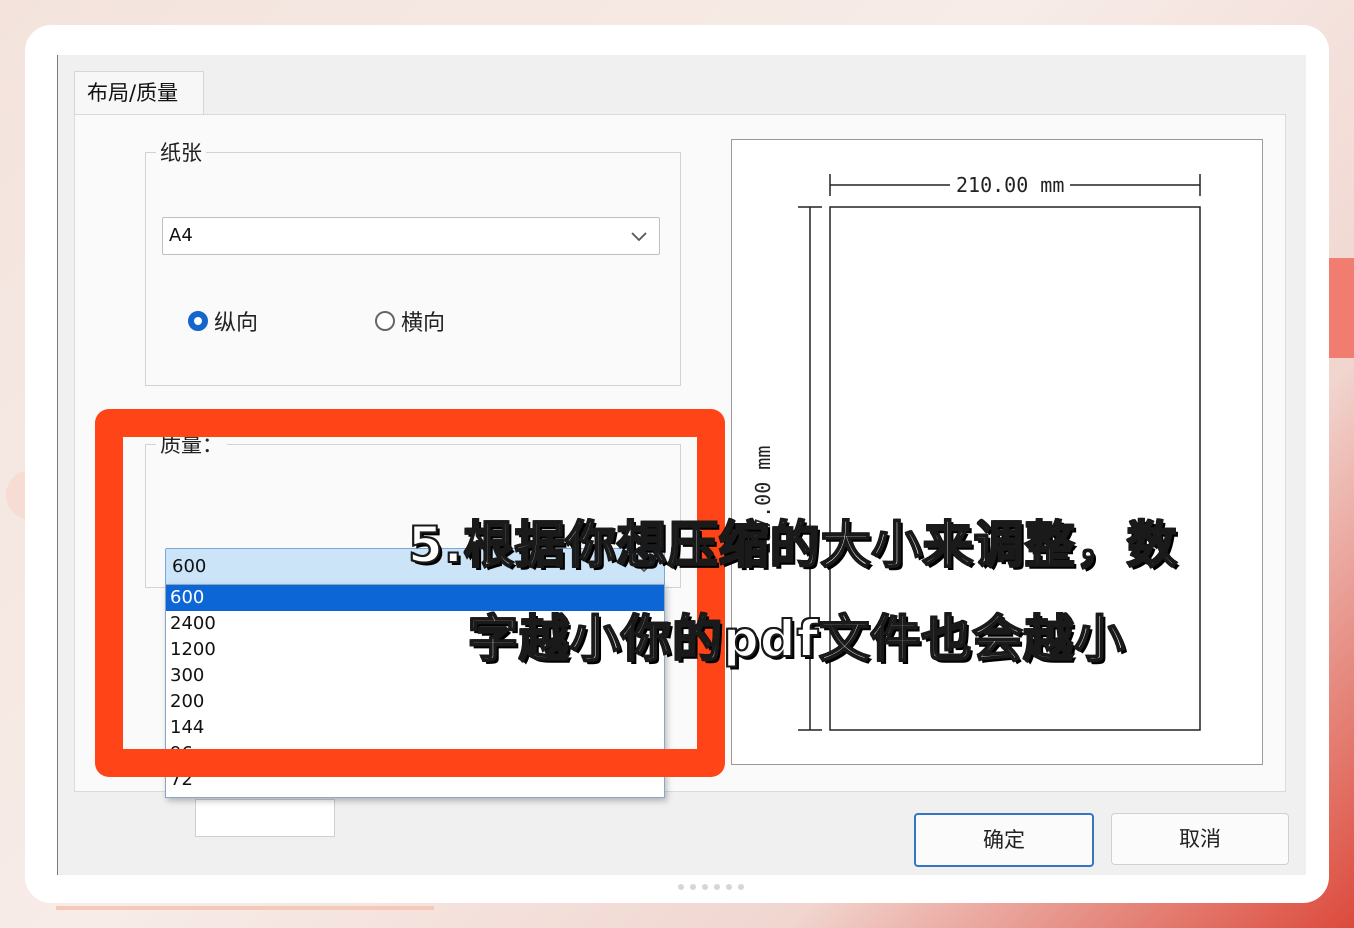 The height and width of the screenshot is (928, 1354). Describe the element at coordinates (639, 237) in the screenshot. I see `chevron-down-icon` at that location.